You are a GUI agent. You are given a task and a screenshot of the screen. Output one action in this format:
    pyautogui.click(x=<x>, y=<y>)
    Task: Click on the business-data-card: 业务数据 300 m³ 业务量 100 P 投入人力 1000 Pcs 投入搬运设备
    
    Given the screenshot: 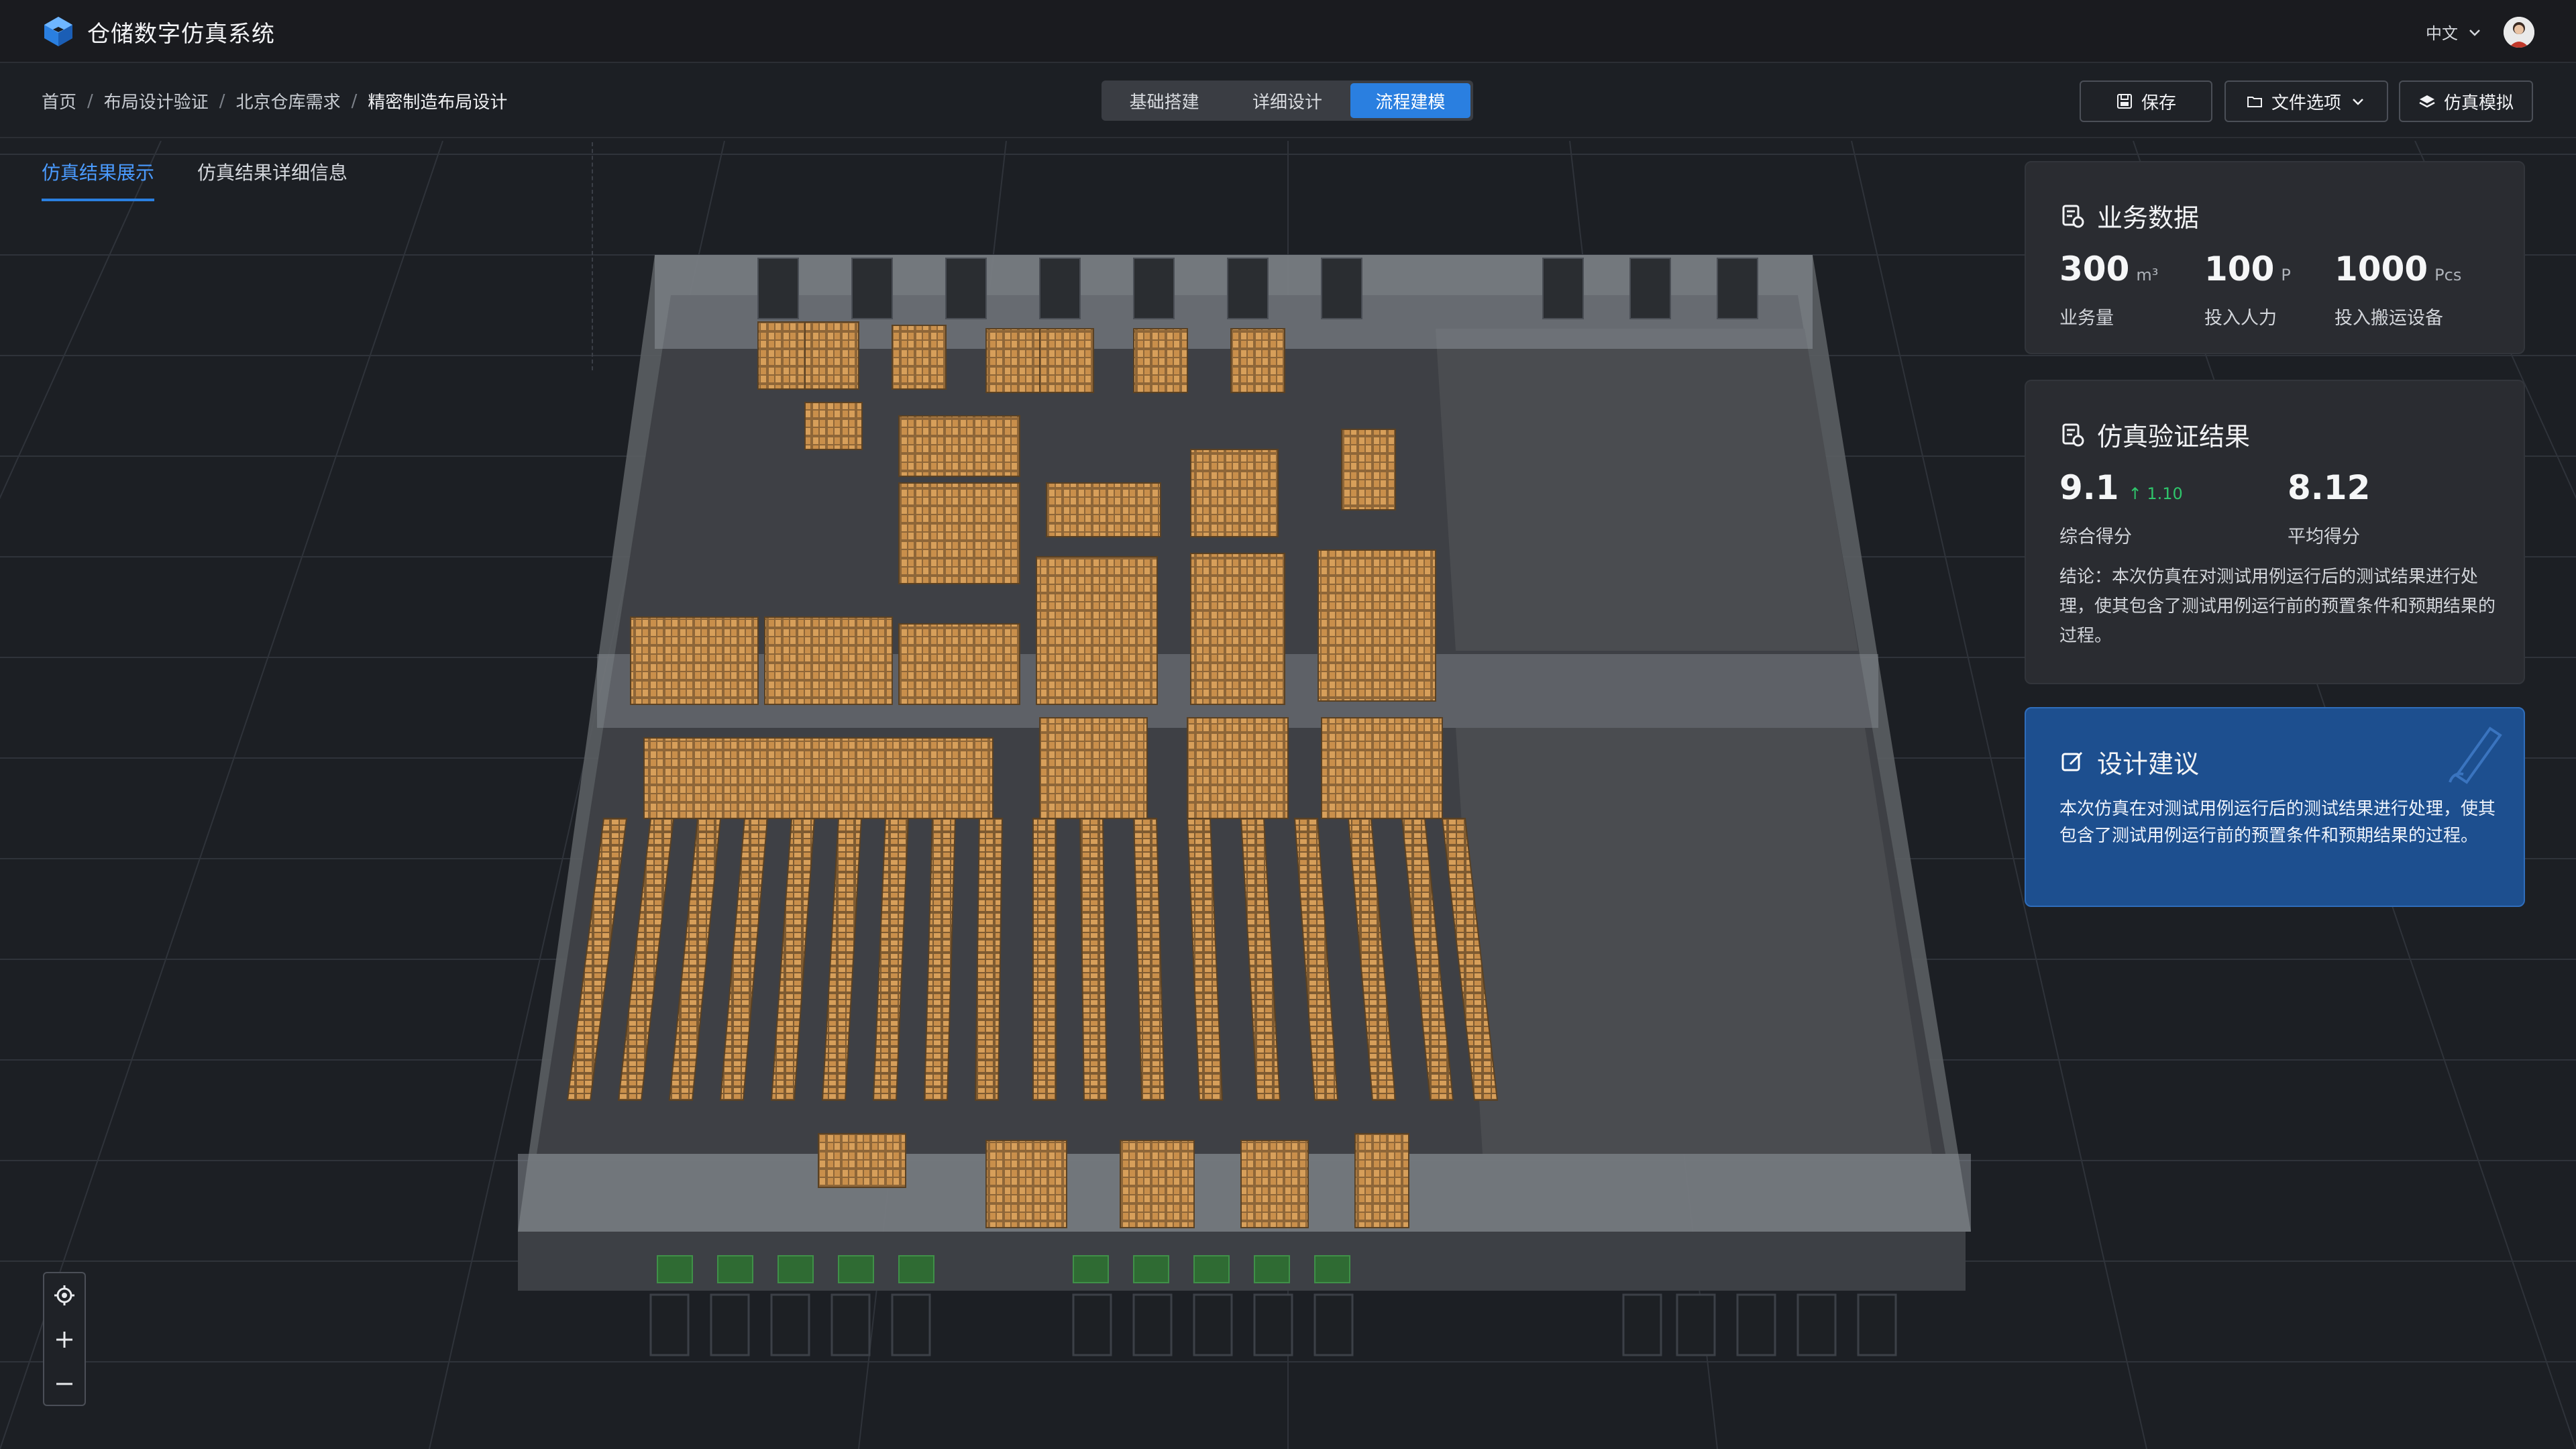 What is the action you would take?
    pyautogui.click(x=2275, y=257)
    